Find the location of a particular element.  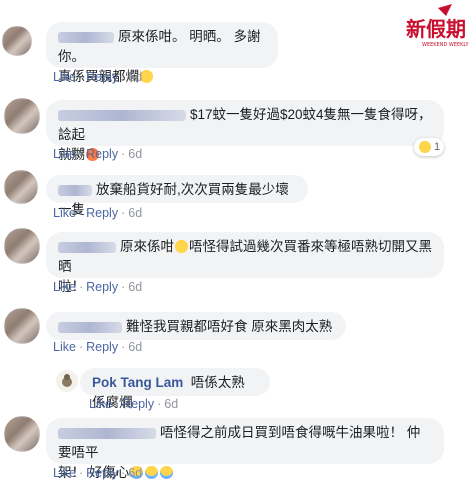

reaction-badge: 1 is located at coordinates (429, 147).